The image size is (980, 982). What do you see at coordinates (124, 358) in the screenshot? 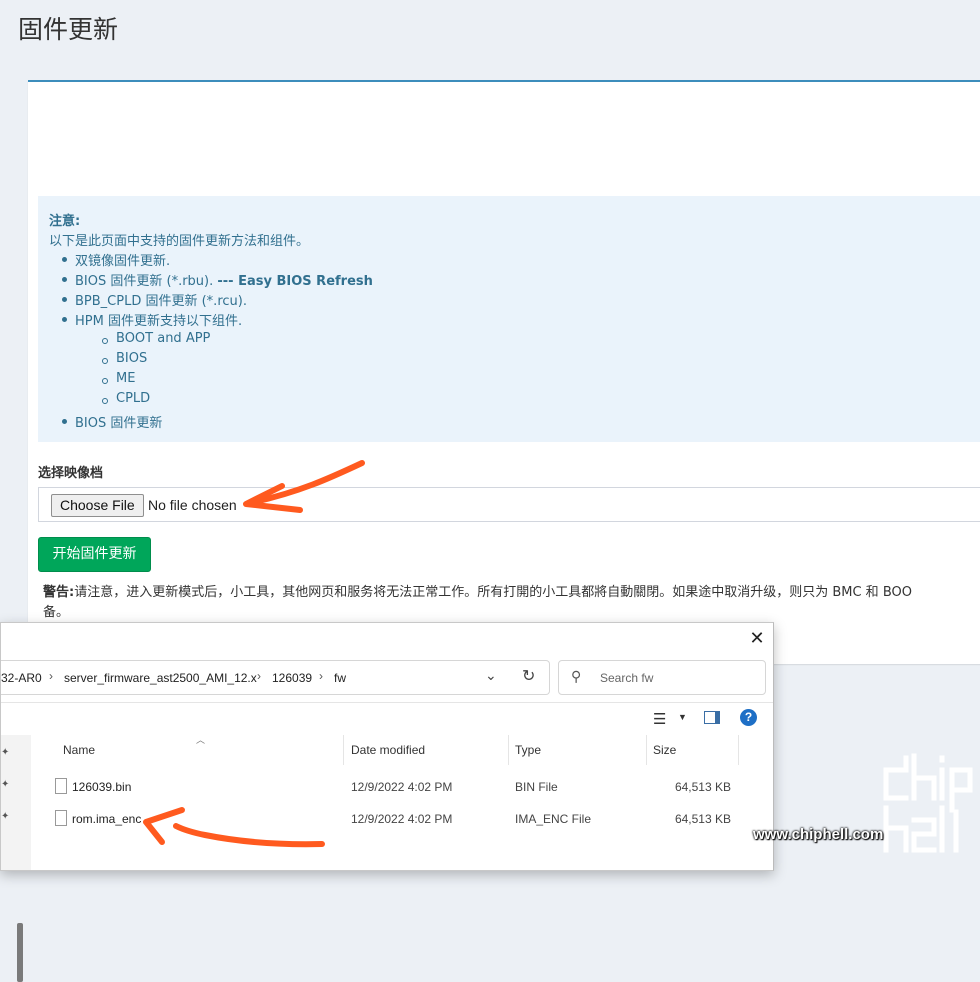
I see `notice-subitem: BIOS` at bounding box center [124, 358].